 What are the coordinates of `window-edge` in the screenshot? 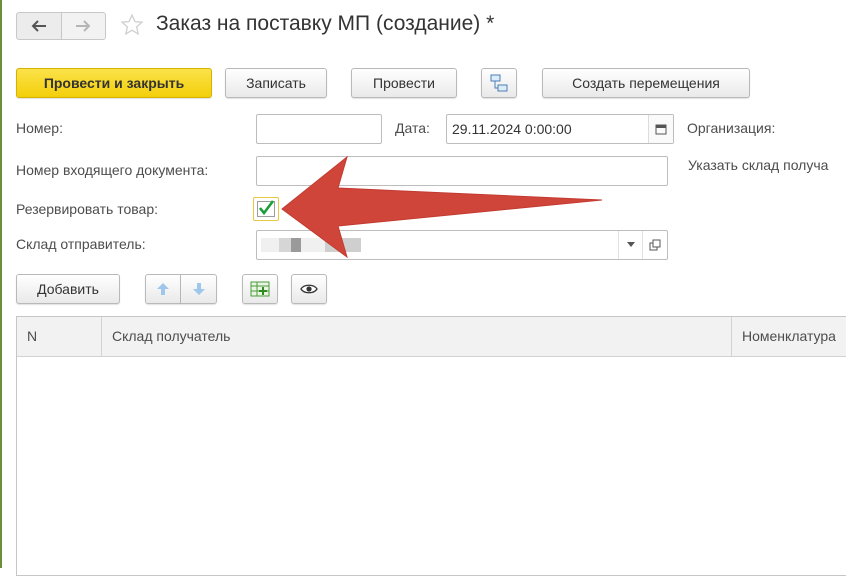 It's located at (1, 284).